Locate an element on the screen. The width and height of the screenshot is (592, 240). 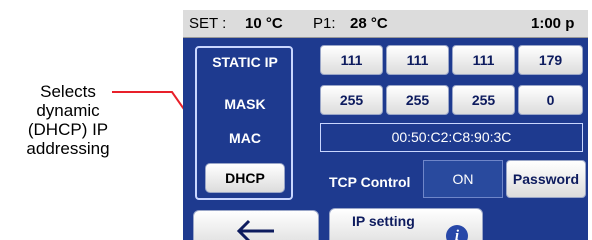
set-label: SET : is located at coordinates (208, 23).